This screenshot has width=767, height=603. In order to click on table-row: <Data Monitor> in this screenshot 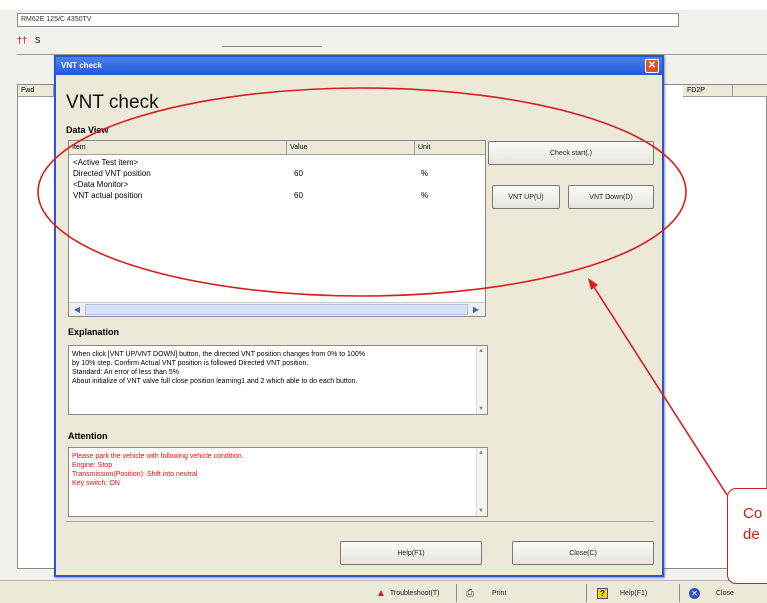, I will do `click(100, 185)`.